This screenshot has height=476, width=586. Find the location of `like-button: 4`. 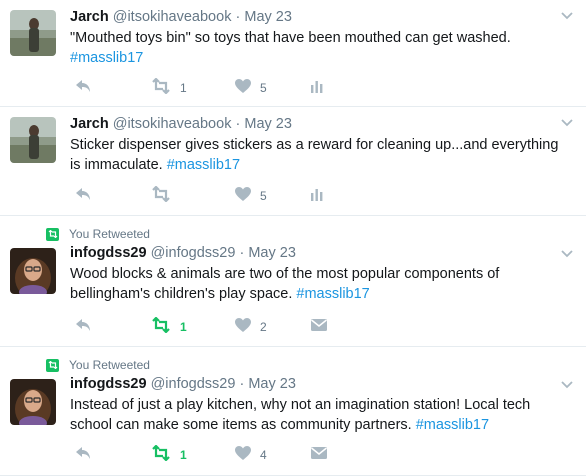

like-button: 4 is located at coordinates (250, 455).